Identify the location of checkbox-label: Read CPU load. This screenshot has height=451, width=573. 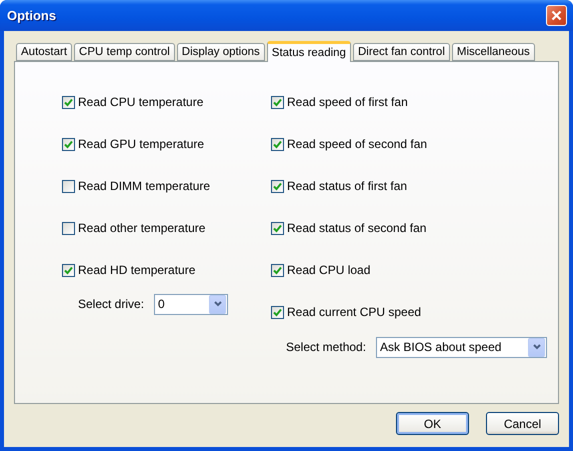
(328, 270).